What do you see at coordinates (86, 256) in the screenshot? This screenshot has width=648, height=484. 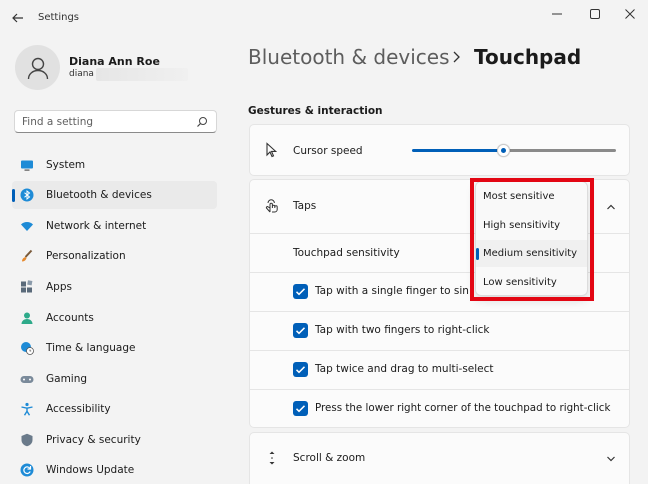 I see `sidebar-item-label: Personalization` at bounding box center [86, 256].